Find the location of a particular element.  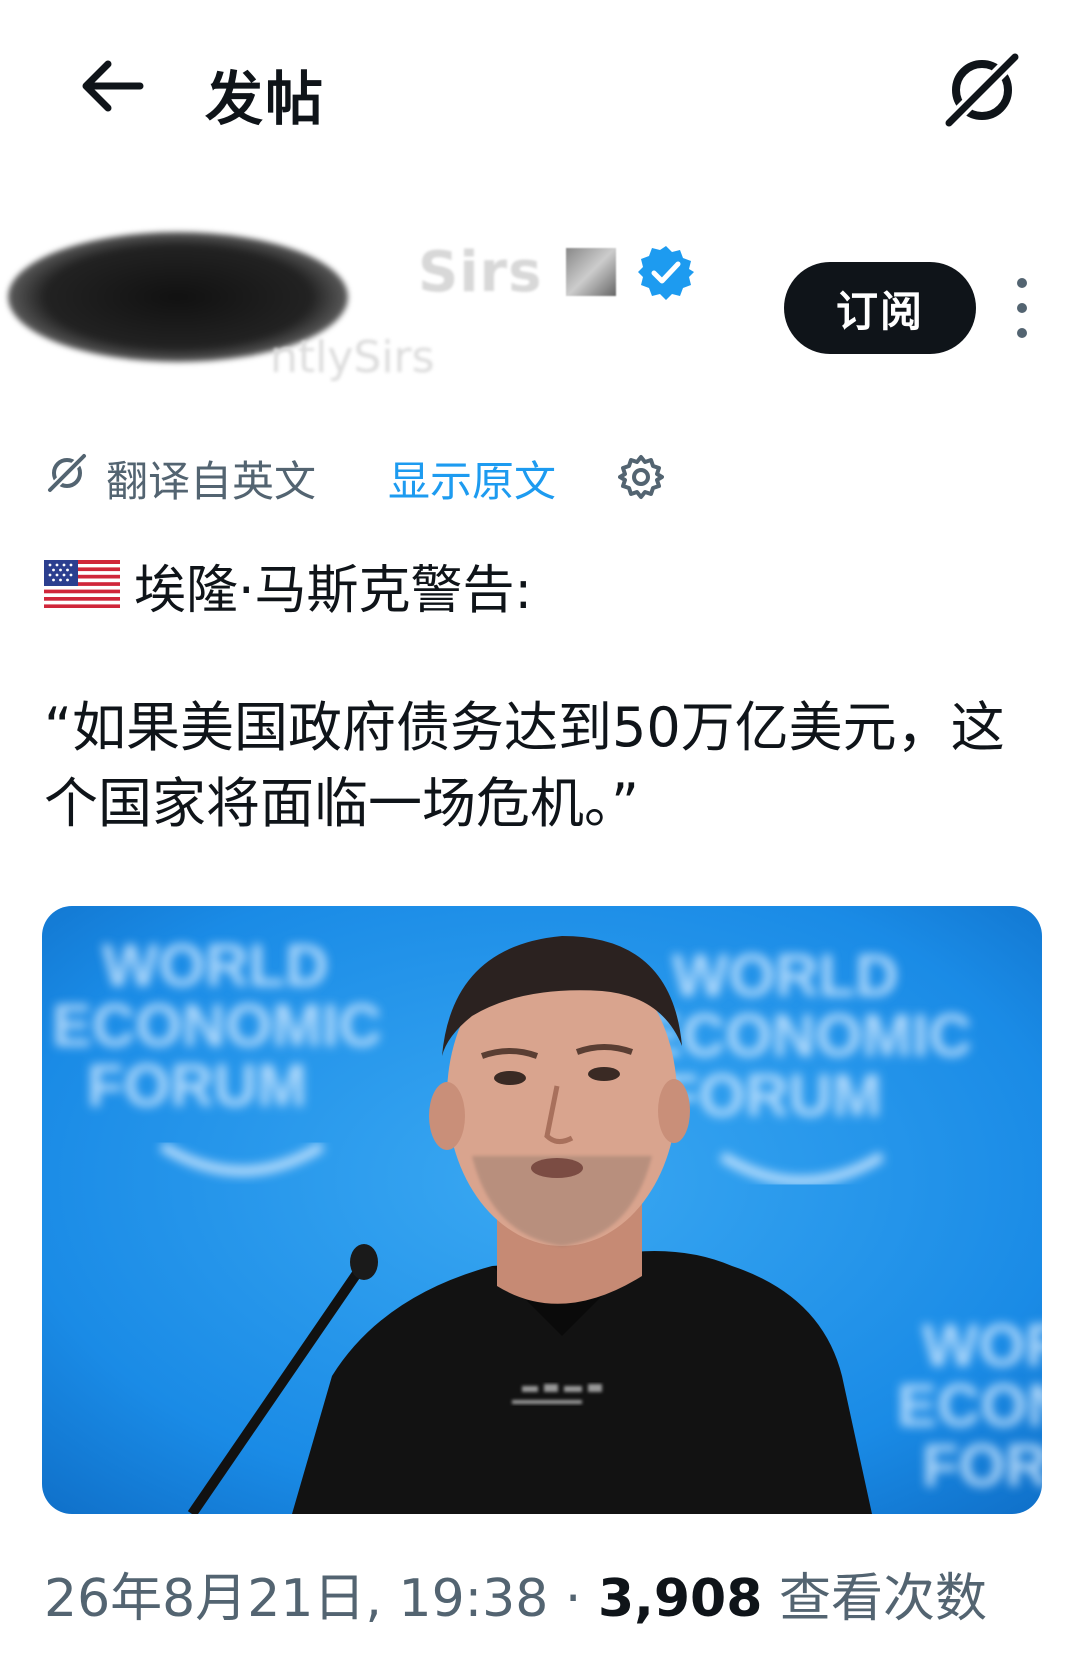

post-meta: 26年8月21日, 19:38 · 3,908 查看次数 is located at coordinates (515, 1593).